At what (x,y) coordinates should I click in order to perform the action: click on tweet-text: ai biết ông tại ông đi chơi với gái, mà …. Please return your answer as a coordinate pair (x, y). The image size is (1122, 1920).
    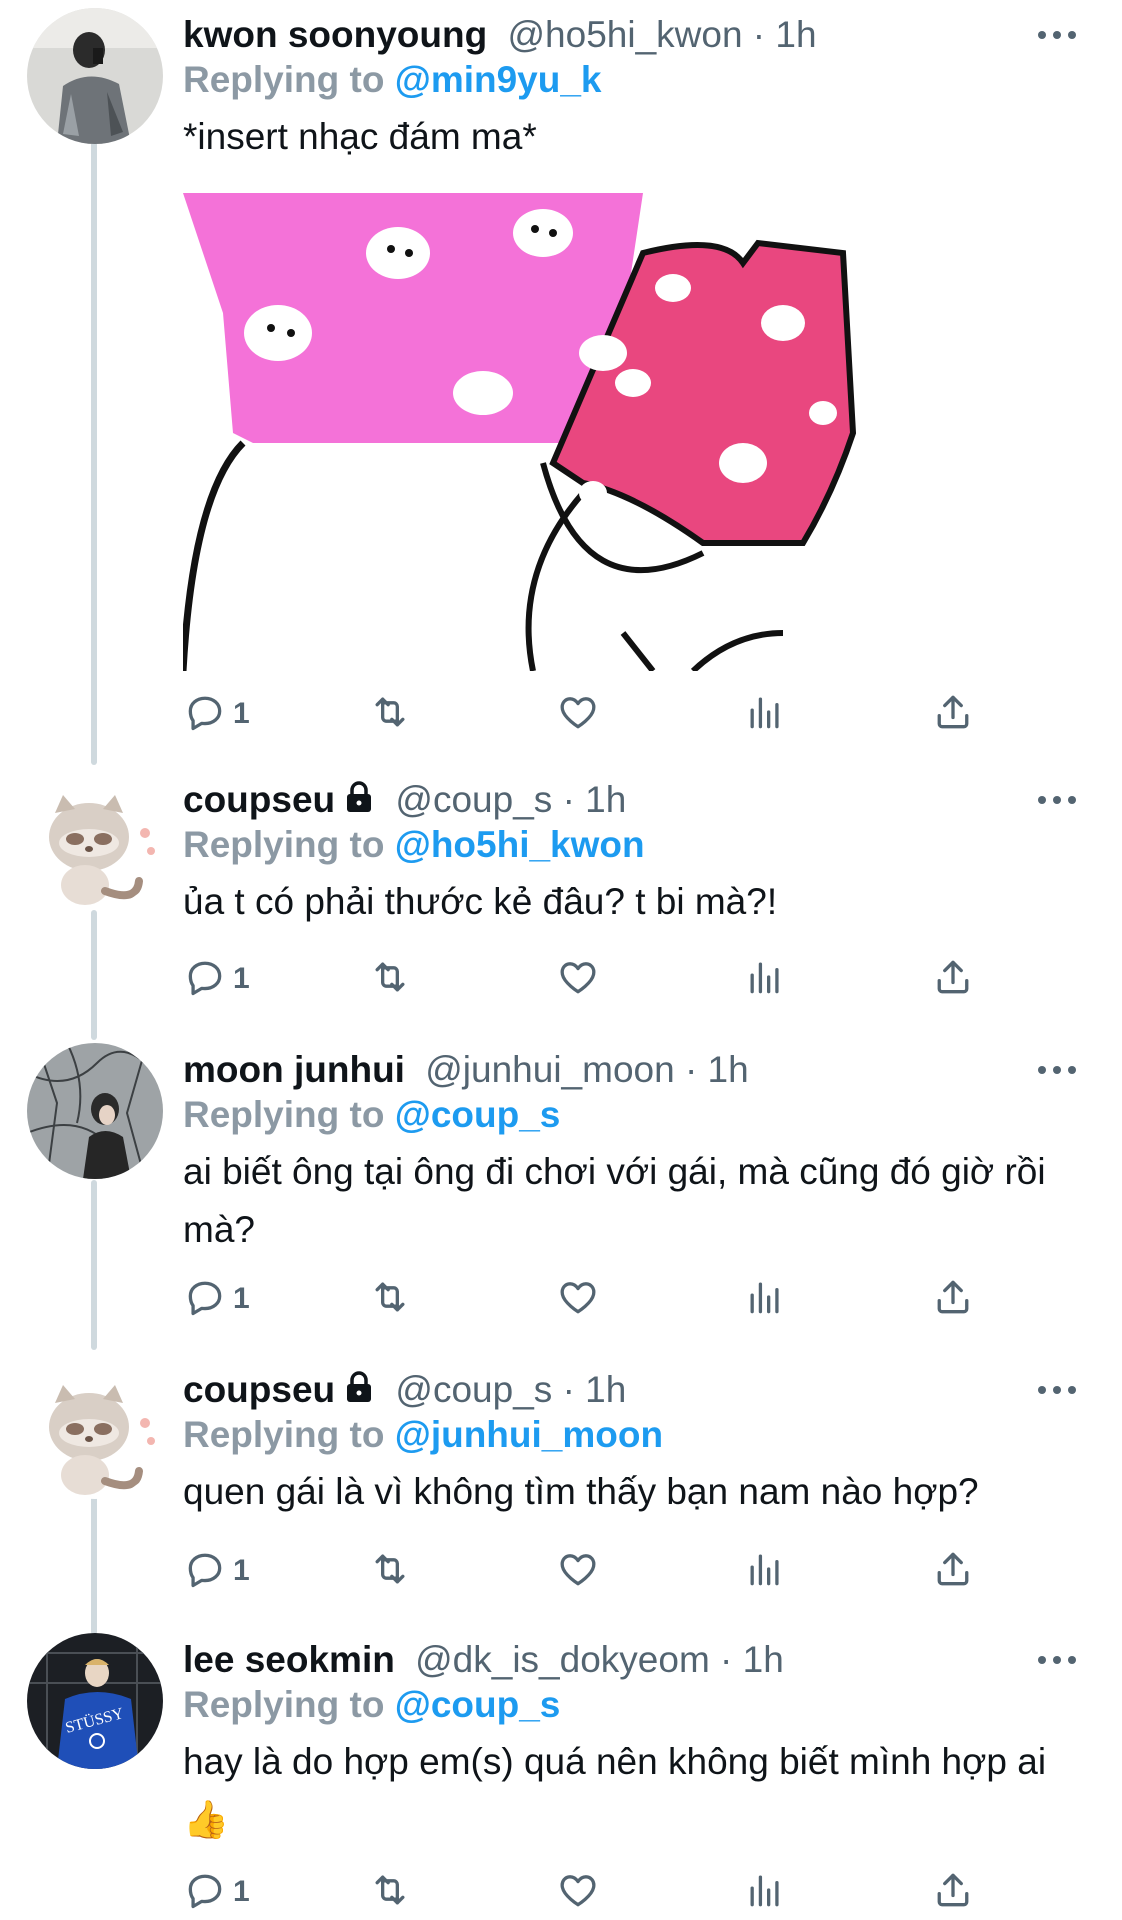
    Looking at the image, I should click on (614, 1200).